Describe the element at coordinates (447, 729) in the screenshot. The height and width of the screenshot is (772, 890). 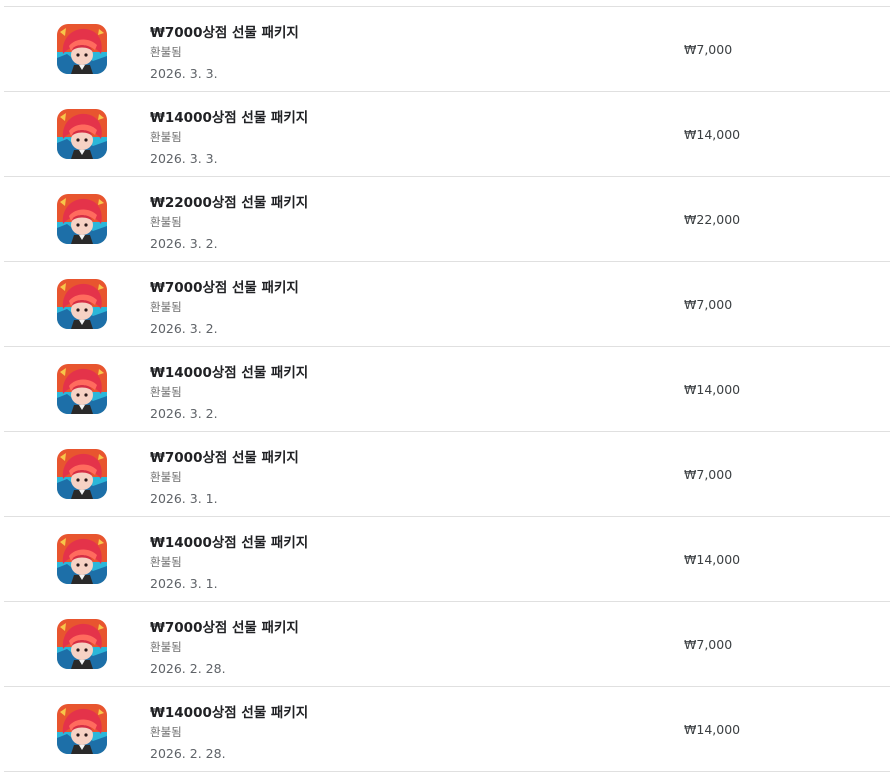
I see `purchase-row-9: ₩14000상점 선물 패키지 환불됨 2026. 2. 28. ₩14,000` at that location.